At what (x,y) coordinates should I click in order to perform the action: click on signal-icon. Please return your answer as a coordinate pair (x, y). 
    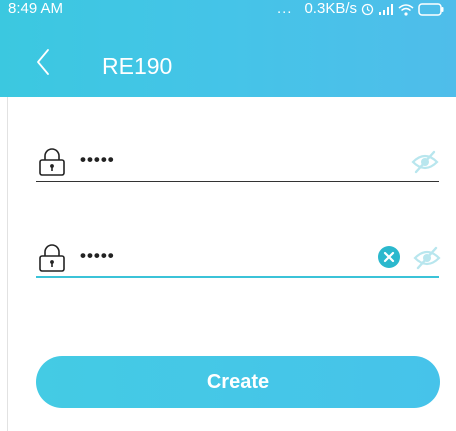
    Looking at the image, I should click on (386, 9).